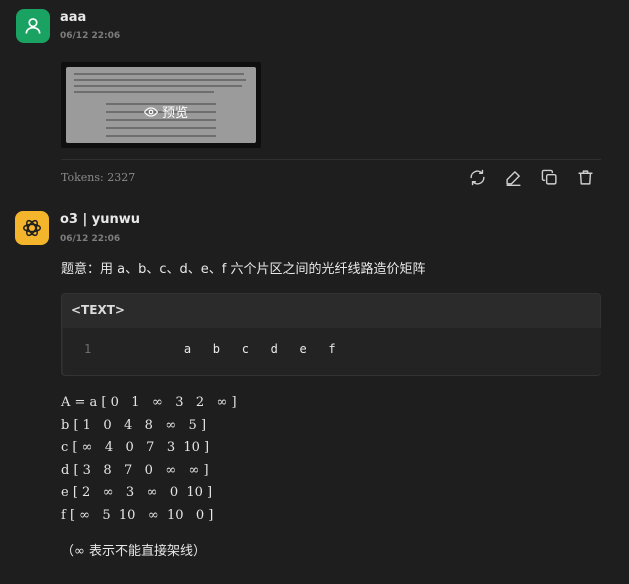 The width and height of the screenshot is (629, 584). I want to click on user-avatar, so click(33, 26).